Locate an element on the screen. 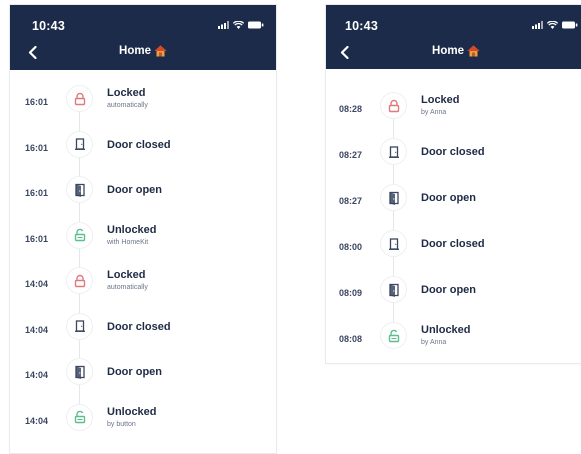 This screenshot has height=454, width=581. event-row: 14:04 Door closed is located at coordinates (143, 334).